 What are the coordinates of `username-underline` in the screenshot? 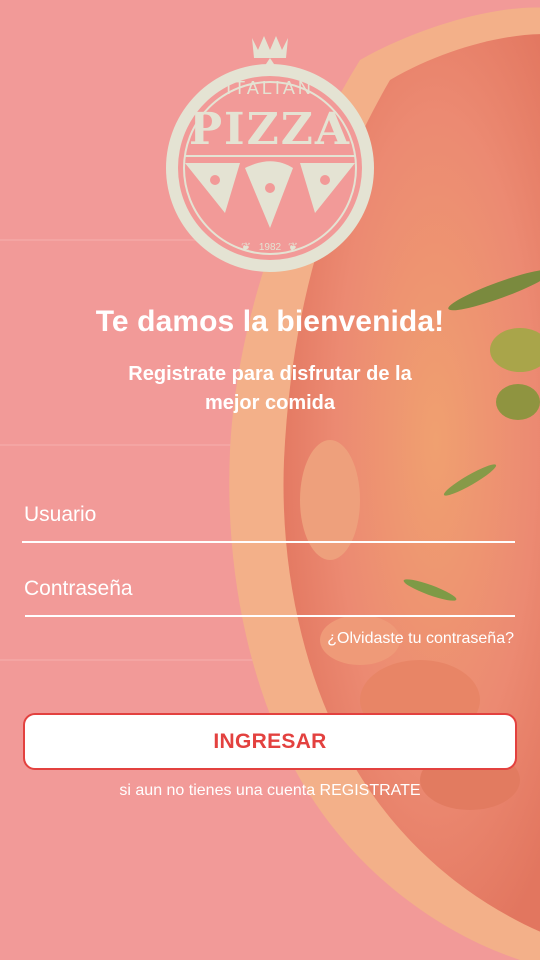 It's located at (268, 542).